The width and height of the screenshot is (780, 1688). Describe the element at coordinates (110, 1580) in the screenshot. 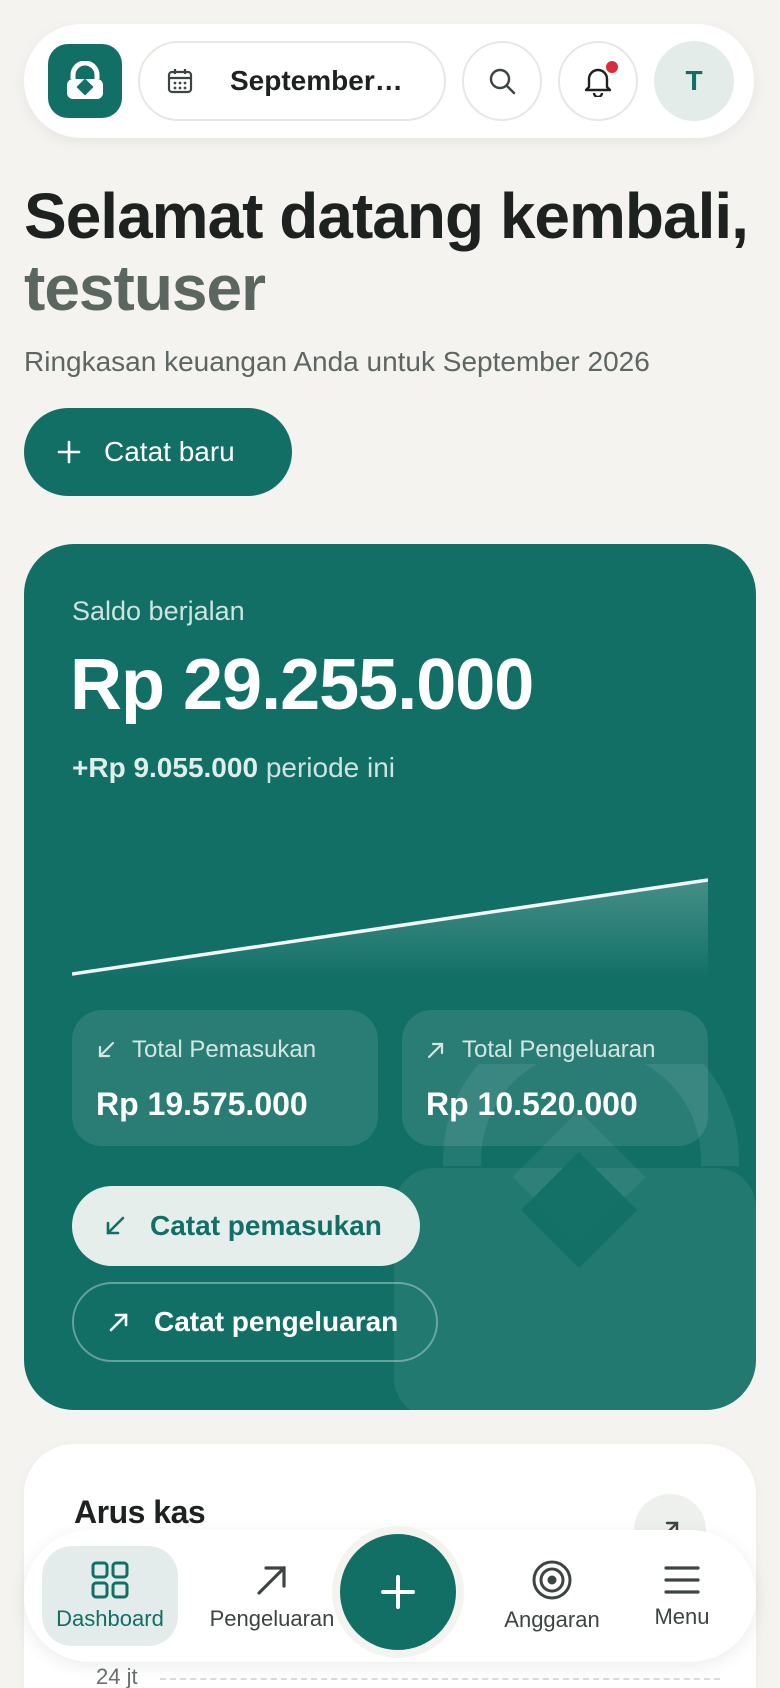

I see `grid-icon` at that location.